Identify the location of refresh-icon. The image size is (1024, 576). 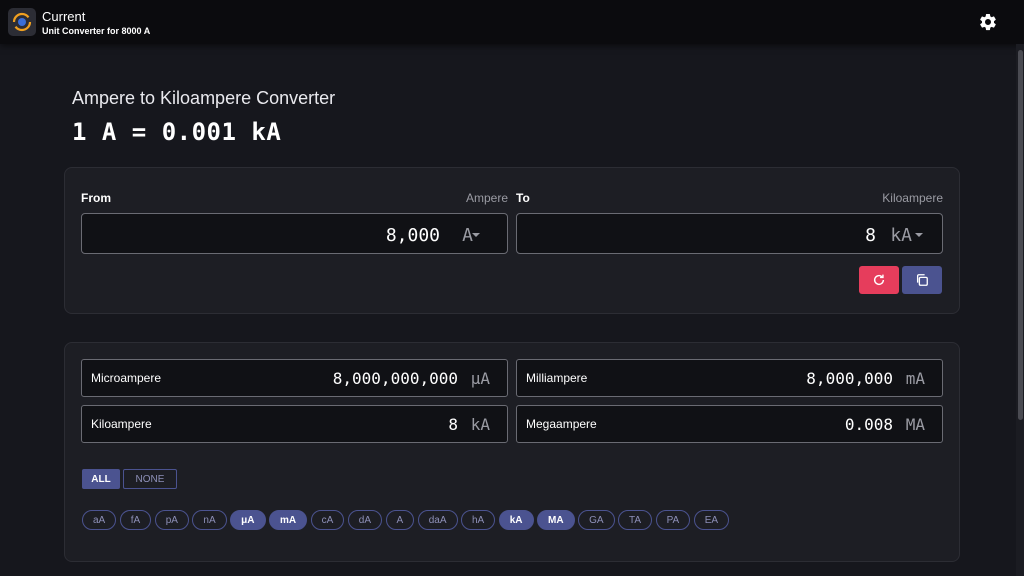
(879, 280).